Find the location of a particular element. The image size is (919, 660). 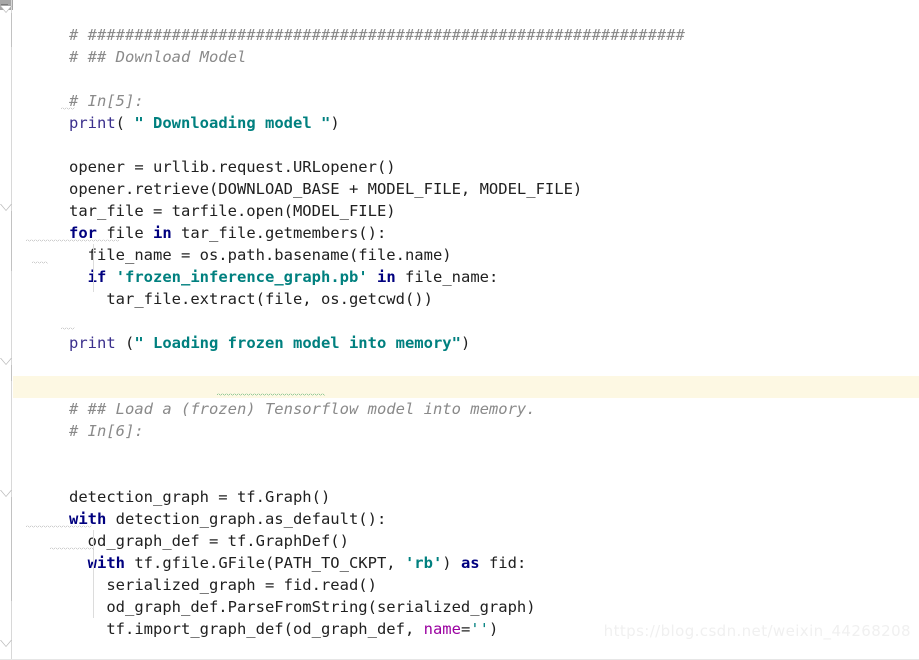

code-line: opener = urllib.request.URLopener() is located at coordinates (459, 155).